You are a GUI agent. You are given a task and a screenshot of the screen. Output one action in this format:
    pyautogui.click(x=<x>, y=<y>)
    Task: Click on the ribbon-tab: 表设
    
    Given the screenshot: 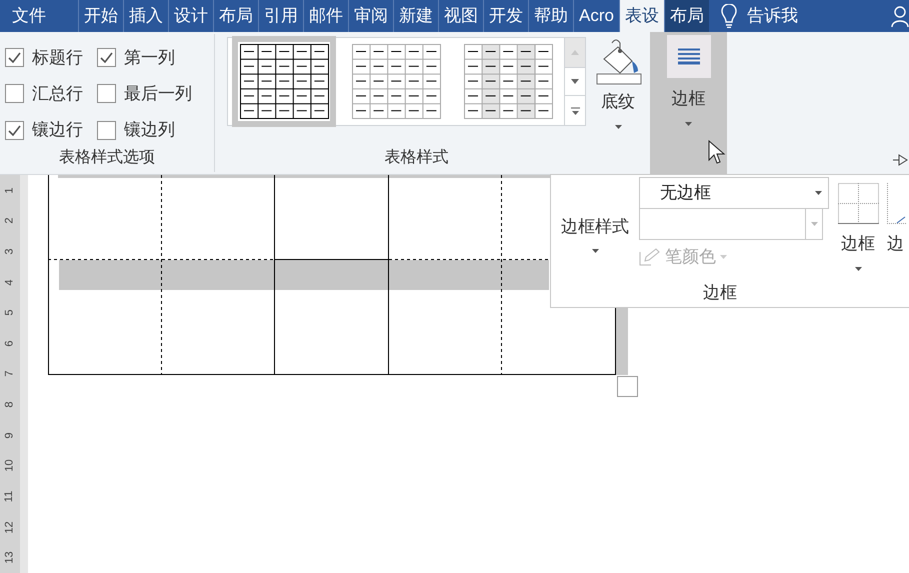 What is the action you would take?
    pyautogui.click(x=641, y=16)
    